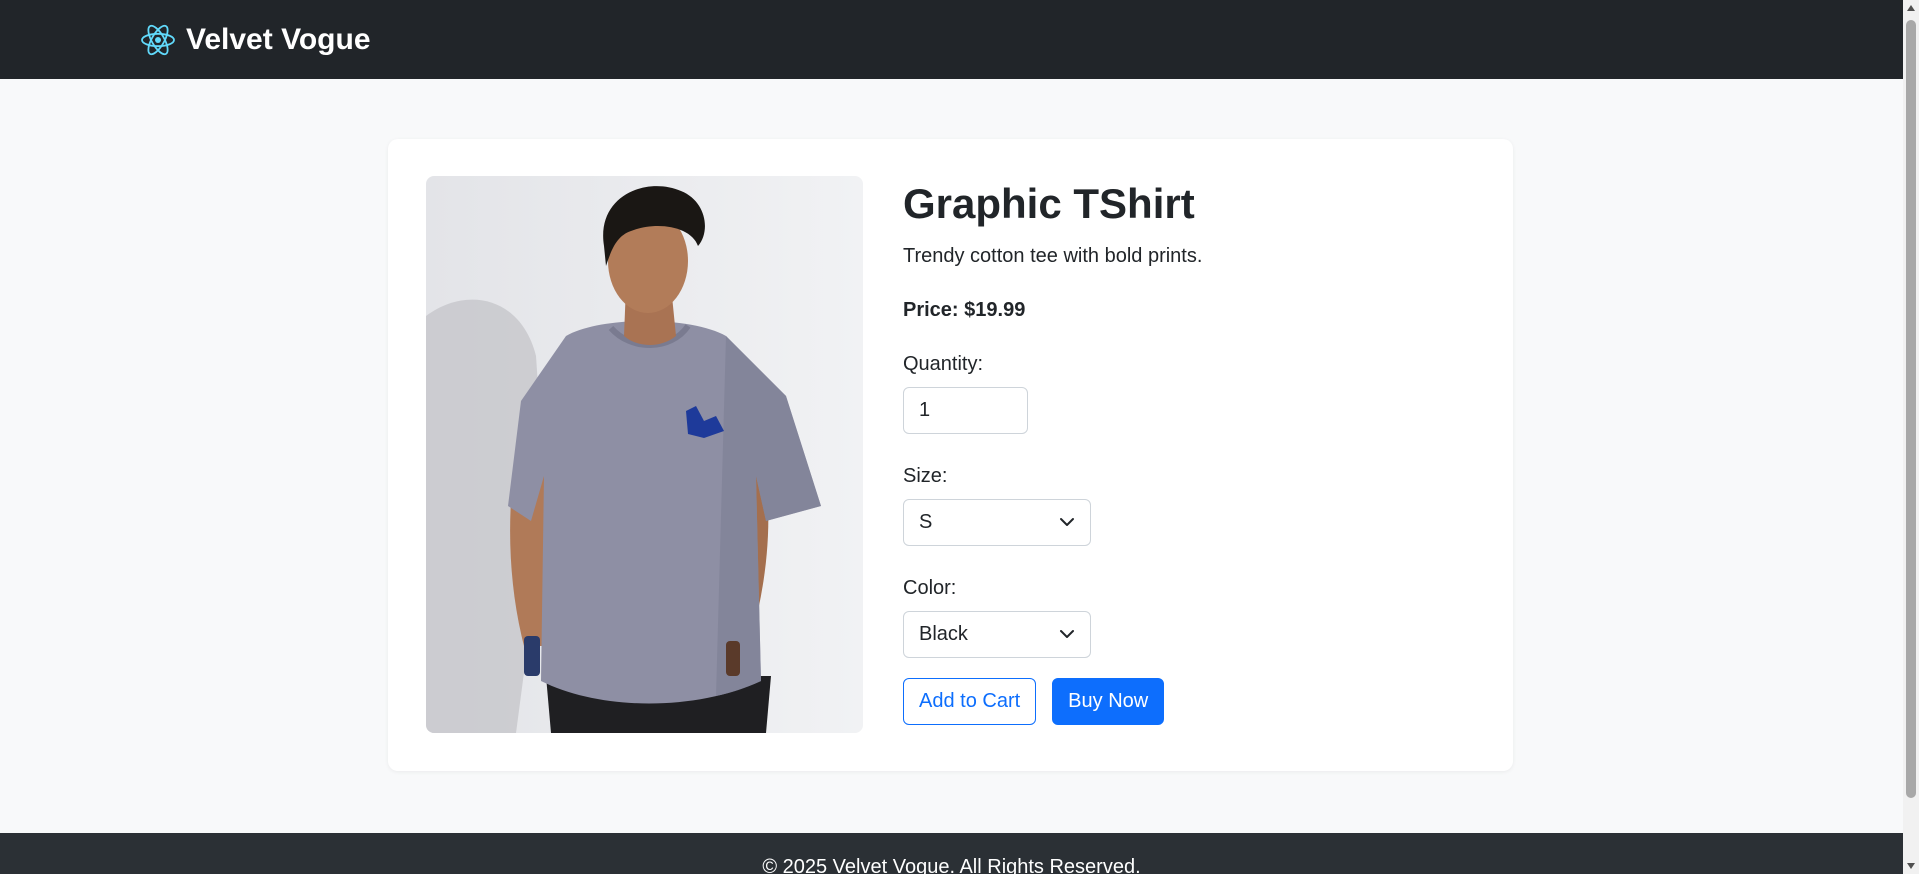 The image size is (1919, 874). What do you see at coordinates (1183, 310) in the screenshot?
I see `product-price: Price: $19.99` at bounding box center [1183, 310].